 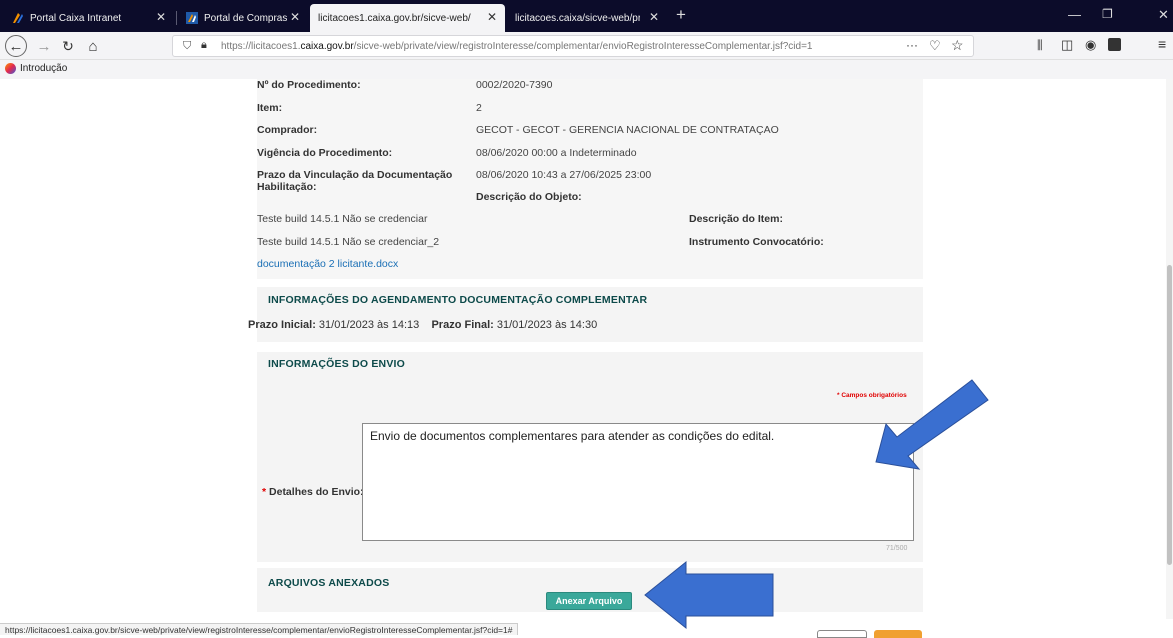 What do you see at coordinates (709, 595) in the screenshot?
I see `annotation-arrow-anexar` at bounding box center [709, 595].